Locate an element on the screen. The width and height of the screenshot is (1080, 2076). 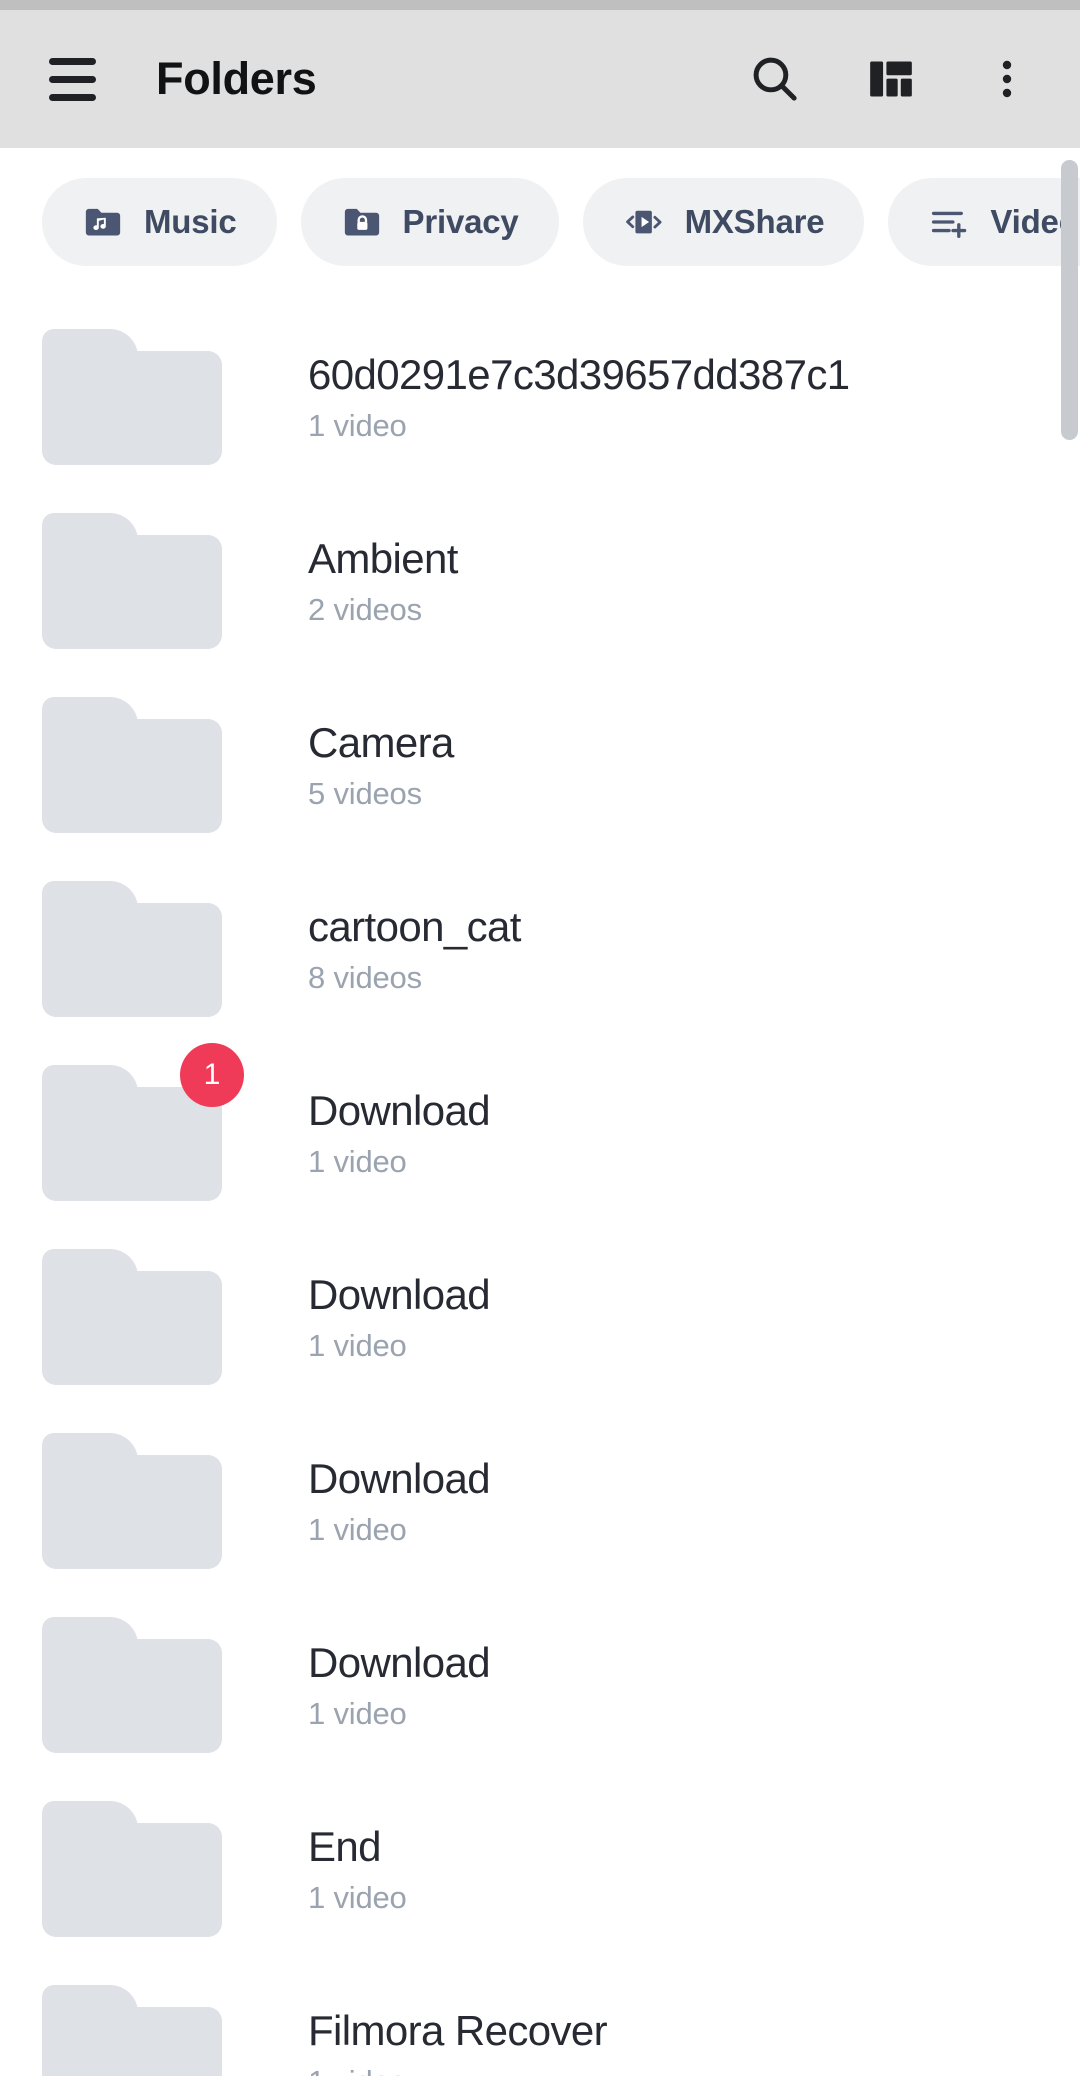
folder-count: 5 videos is located at coordinates (365, 794).